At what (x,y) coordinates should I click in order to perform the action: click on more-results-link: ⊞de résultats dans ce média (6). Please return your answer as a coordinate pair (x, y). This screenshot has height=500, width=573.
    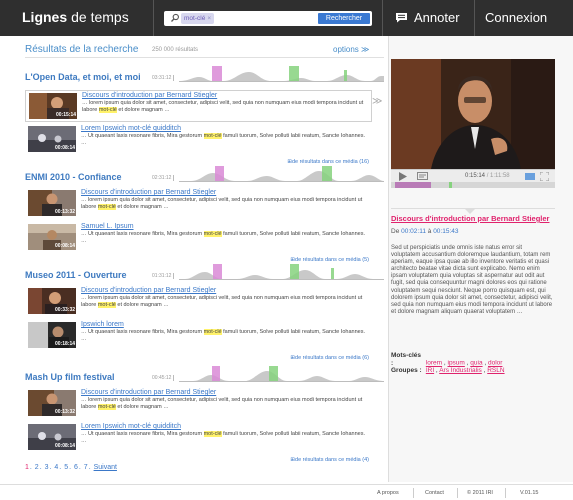
    Looking at the image, I should click on (329, 358).